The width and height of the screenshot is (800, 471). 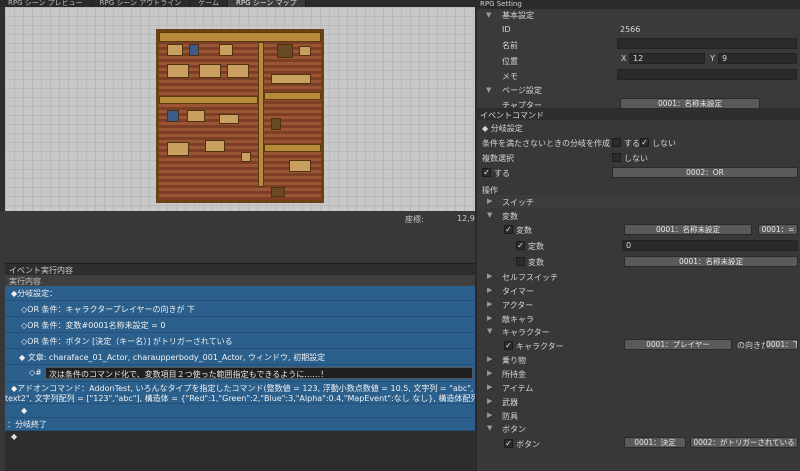 I want to click on actor-label: アクター, so click(x=517, y=305).